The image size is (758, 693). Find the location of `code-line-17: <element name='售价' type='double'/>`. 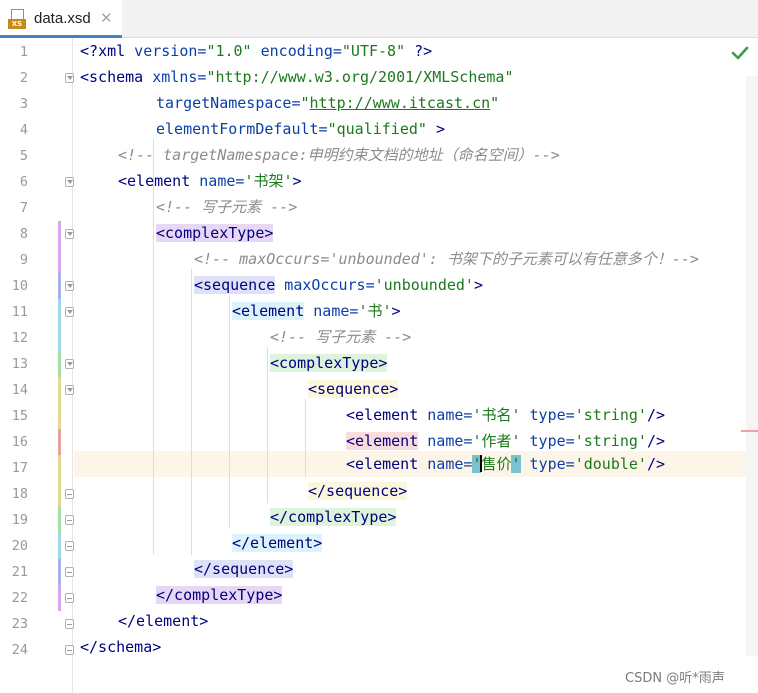

code-line-17: <element name='售价' type='double'/> is located at coordinates (506, 464).